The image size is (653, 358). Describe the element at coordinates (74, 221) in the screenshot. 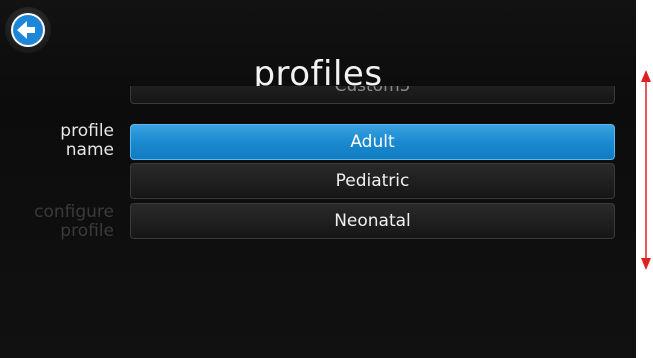

I see `configure-profile-label: configure profile` at that location.